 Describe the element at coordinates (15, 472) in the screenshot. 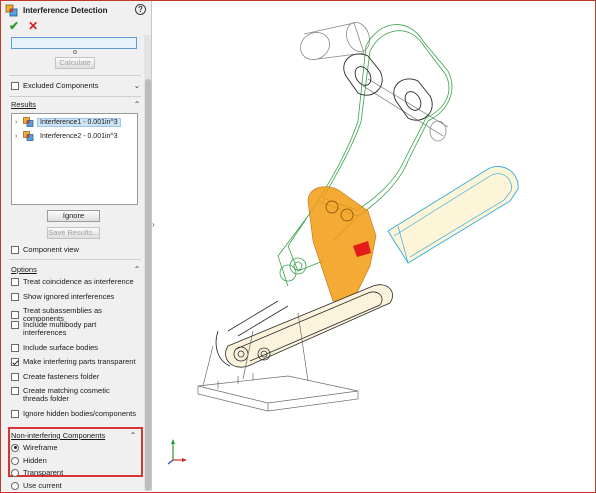

I see `transparent-radio` at that location.